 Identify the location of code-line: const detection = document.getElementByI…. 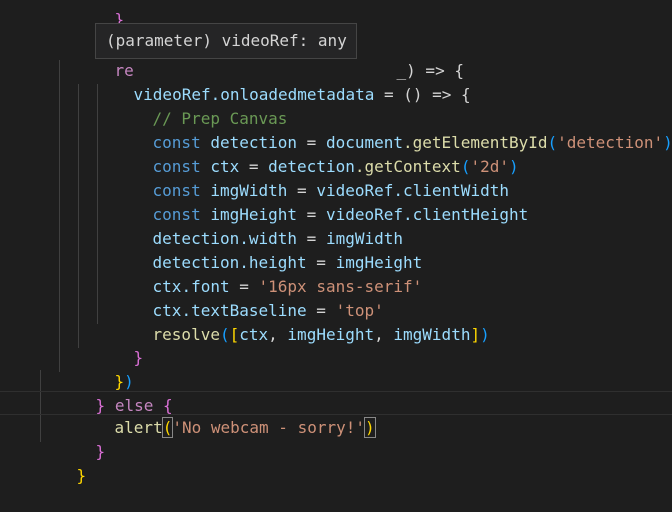
(393, 129).